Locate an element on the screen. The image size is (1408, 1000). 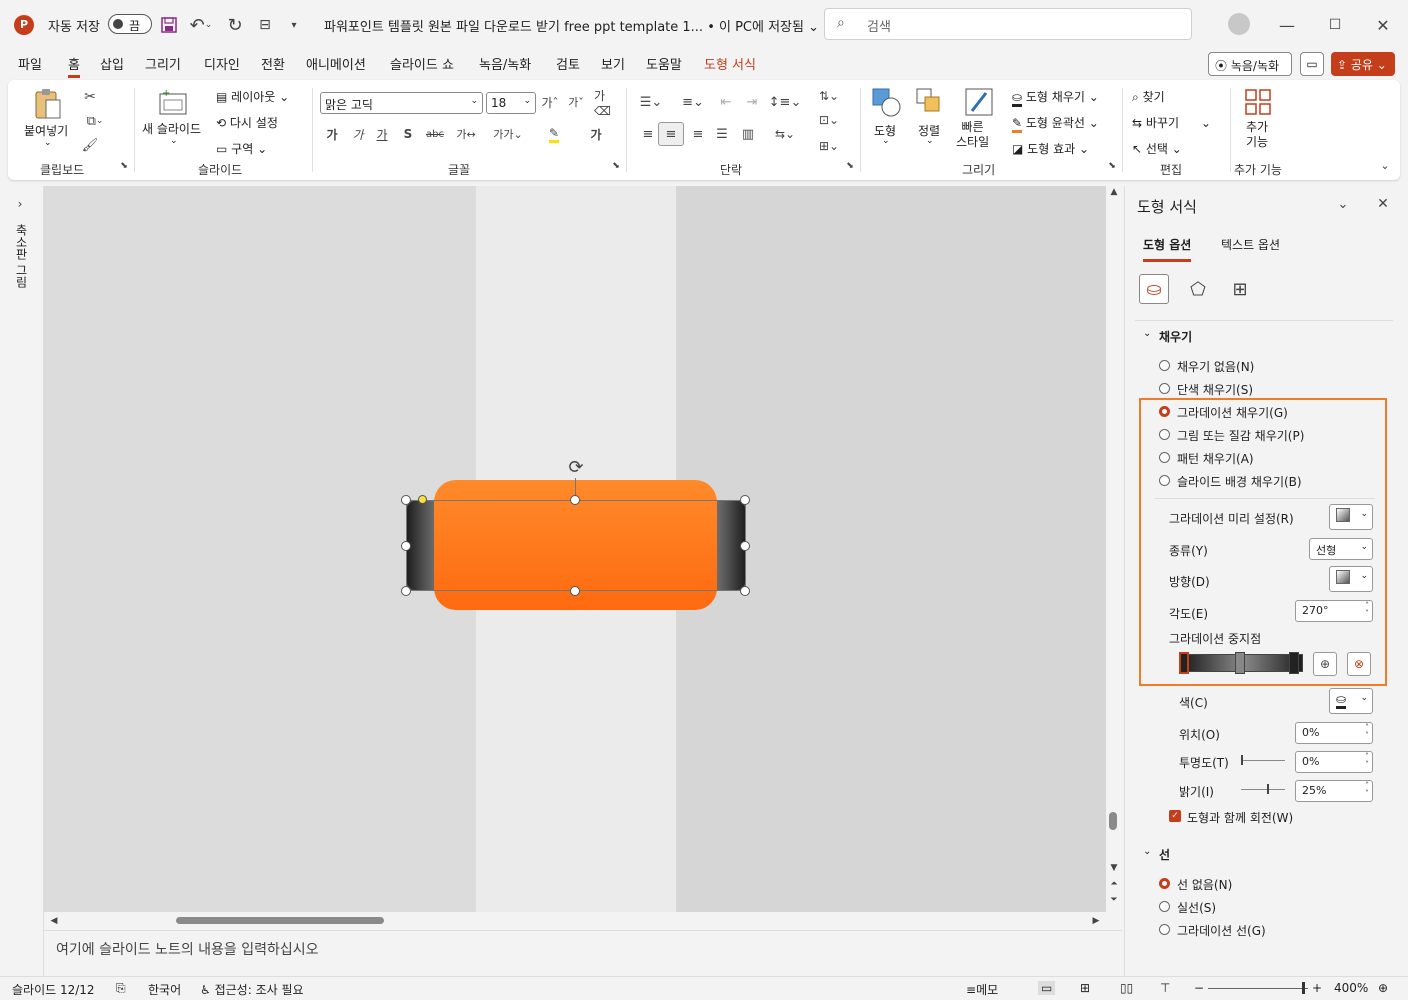
layout-button: ▤ 레이아웃 ⌄ is located at coordinates (252, 96).